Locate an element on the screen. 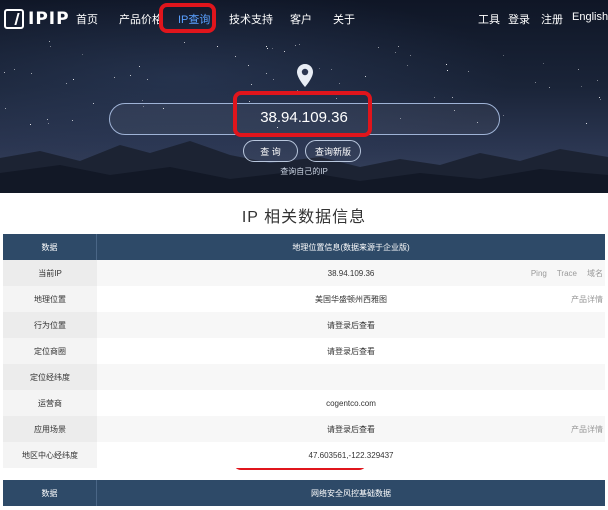 This screenshot has width=608, height=510. brand-name: IPIP is located at coordinates (49, 19).